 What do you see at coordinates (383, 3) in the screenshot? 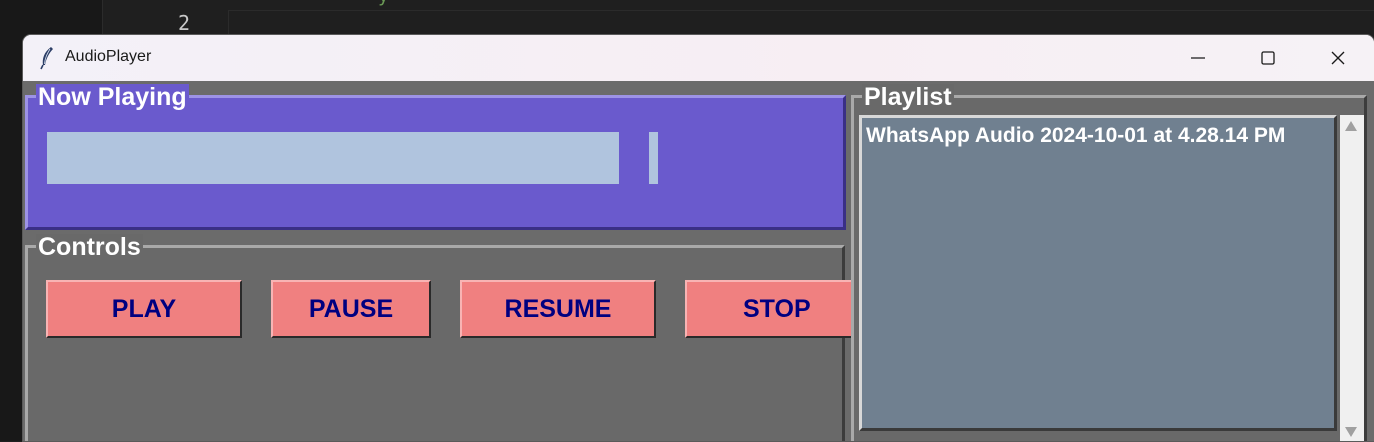
I see `code-fragment: y` at bounding box center [383, 3].